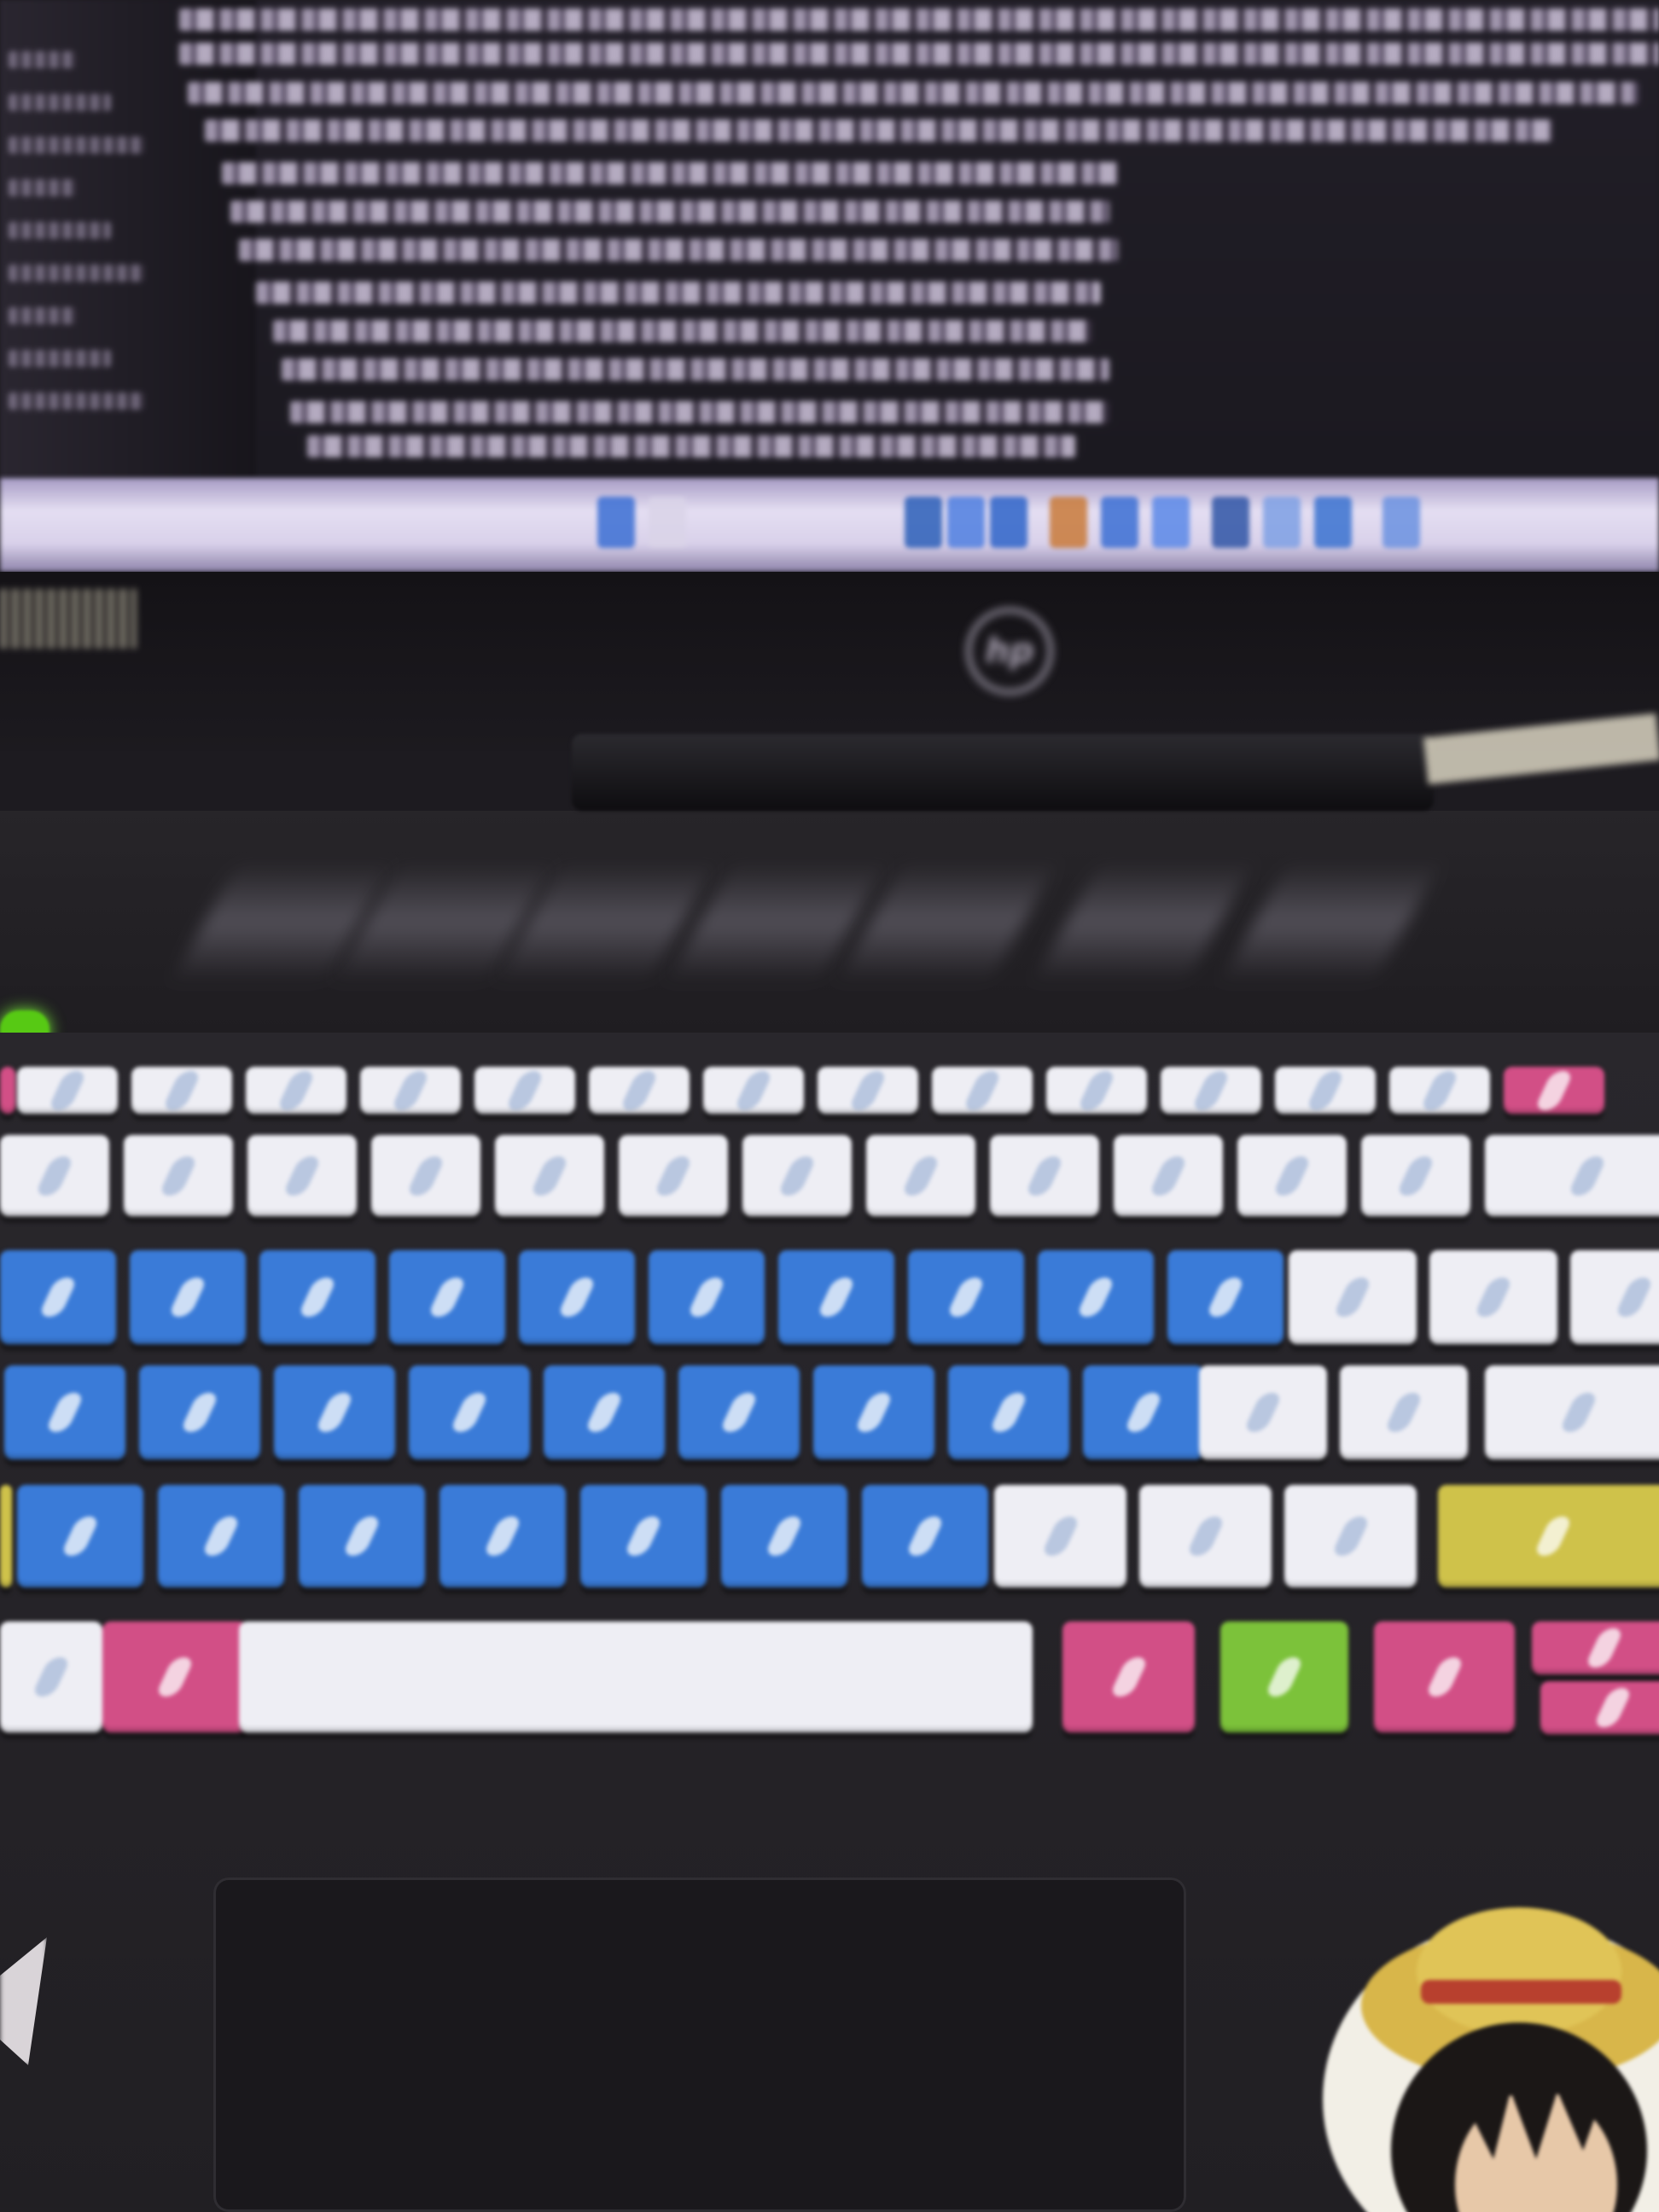  What do you see at coordinates (51, 1676) in the screenshot?
I see `windows-key-icon` at bounding box center [51, 1676].